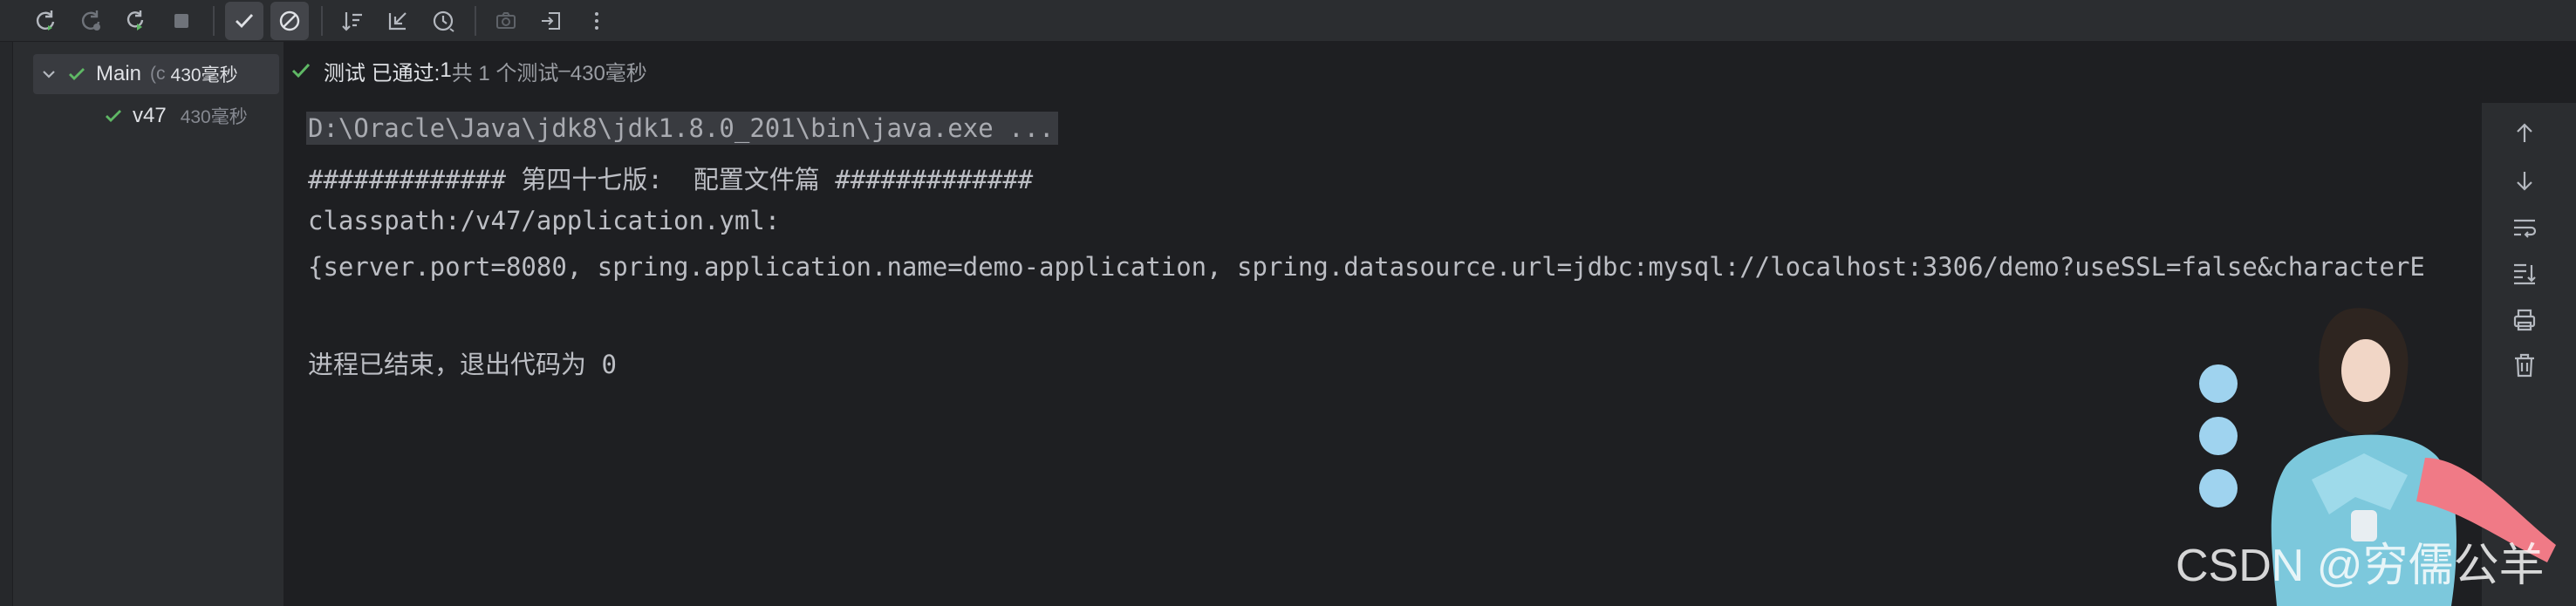  I want to click on tree-item-label: v47, so click(150, 115).